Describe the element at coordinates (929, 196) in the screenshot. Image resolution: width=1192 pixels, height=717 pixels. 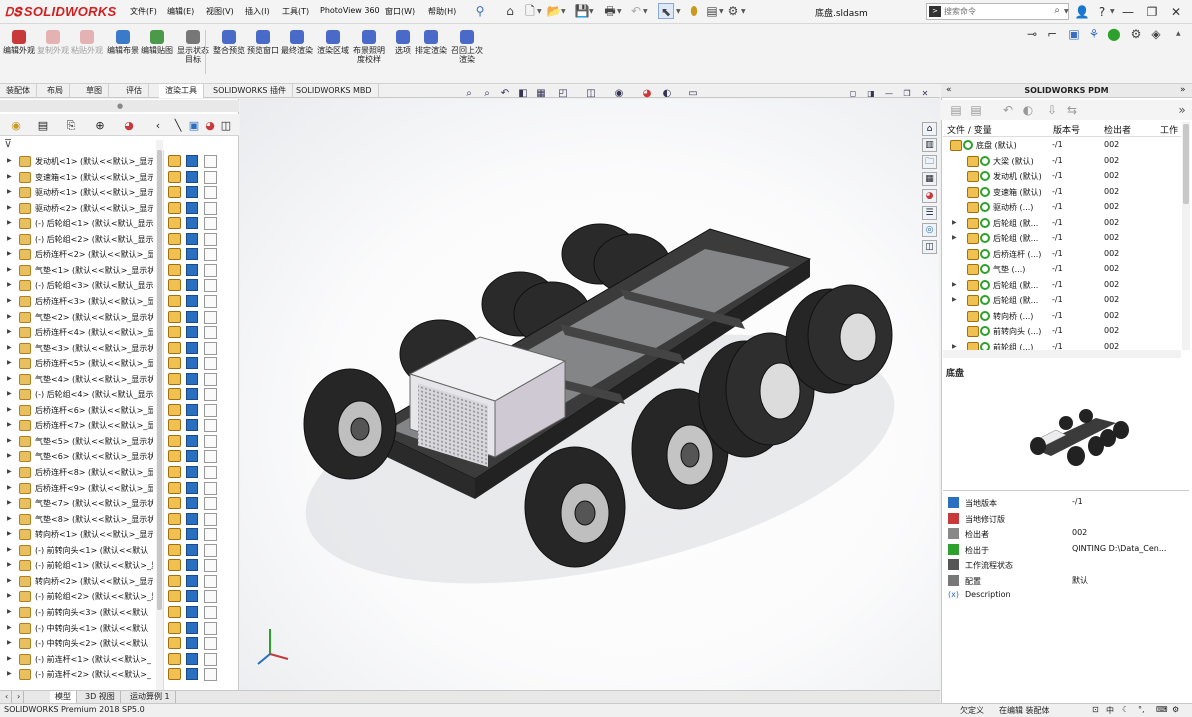
I see `pdm-appearance-icon: ◕` at that location.